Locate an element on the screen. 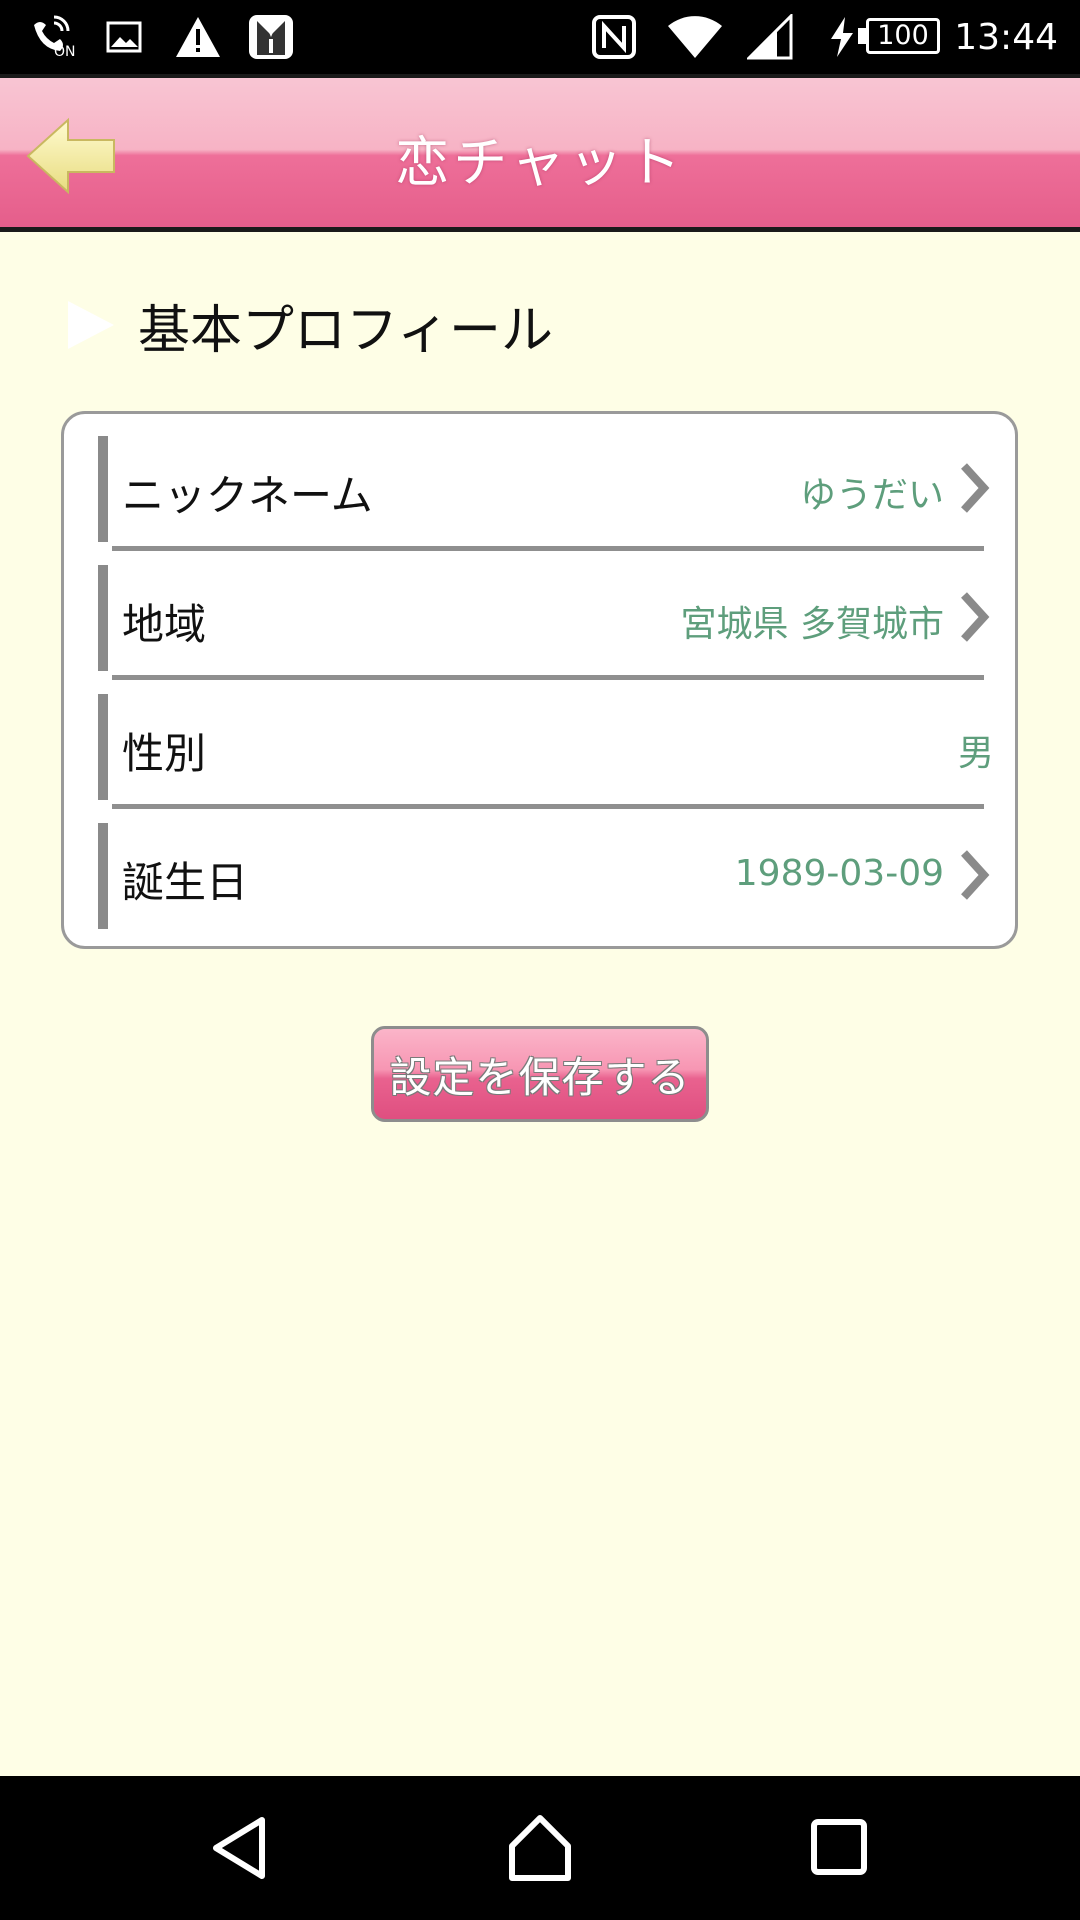 The image size is (1080, 1920). tuxedo-icon is located at coordinates (271, 37).